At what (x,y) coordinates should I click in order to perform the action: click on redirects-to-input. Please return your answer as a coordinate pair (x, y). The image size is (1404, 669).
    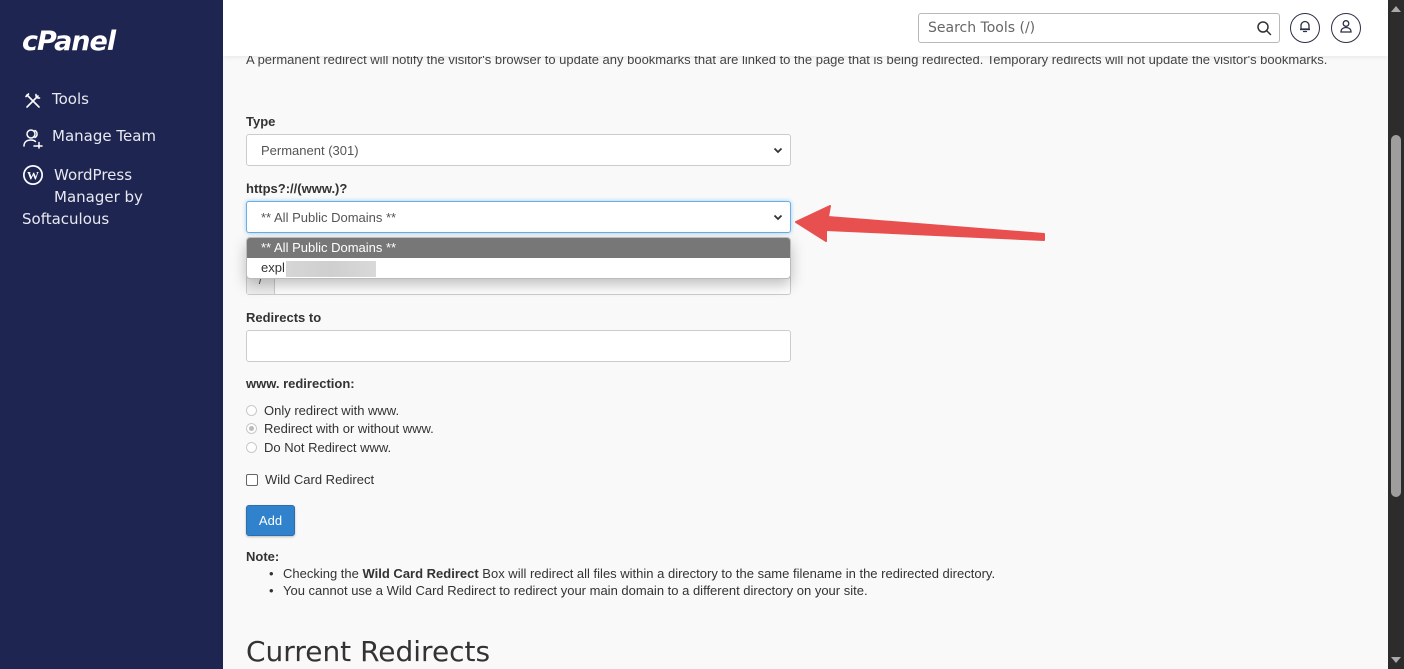
    Looking at the image, I should click on (518, 346).